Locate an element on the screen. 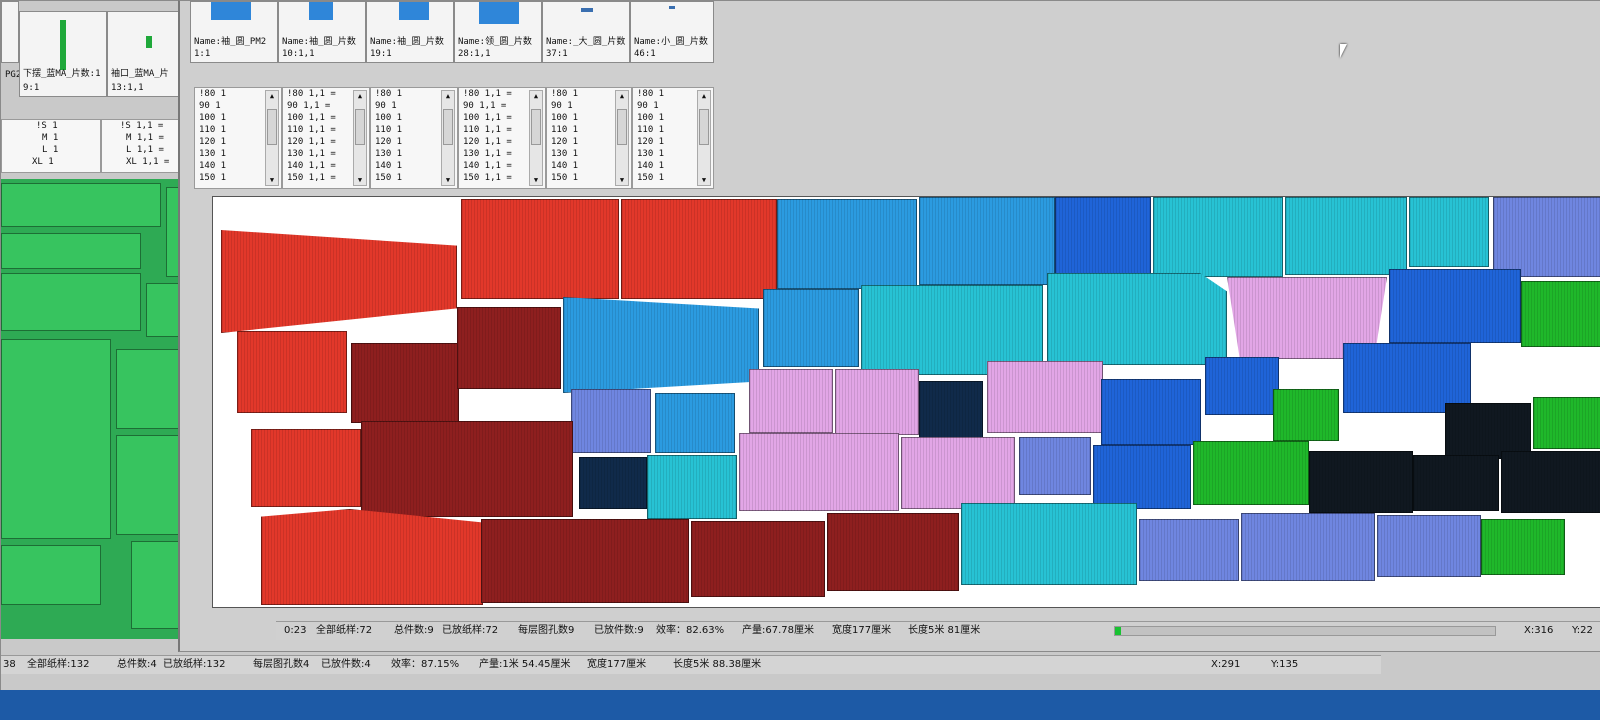 The height and width of the screenshot is (720, 1600). size-row: XL 1 is located at coordinates (51, 162).